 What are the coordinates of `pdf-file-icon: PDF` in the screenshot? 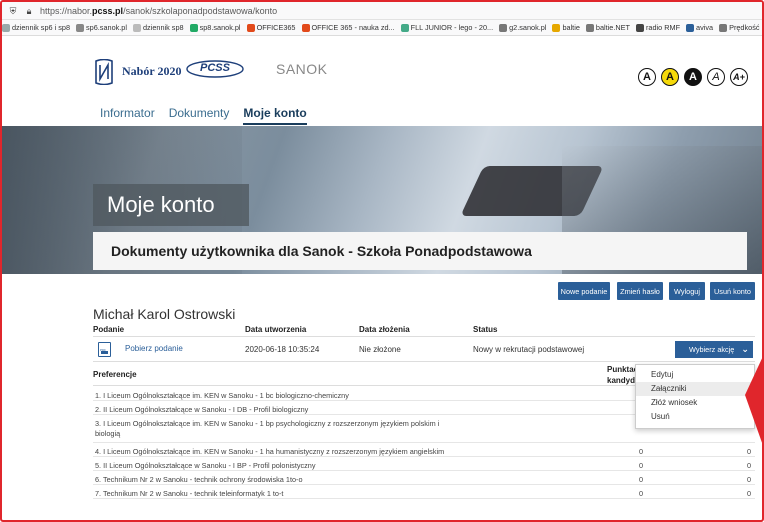 It's located at (104, 349).